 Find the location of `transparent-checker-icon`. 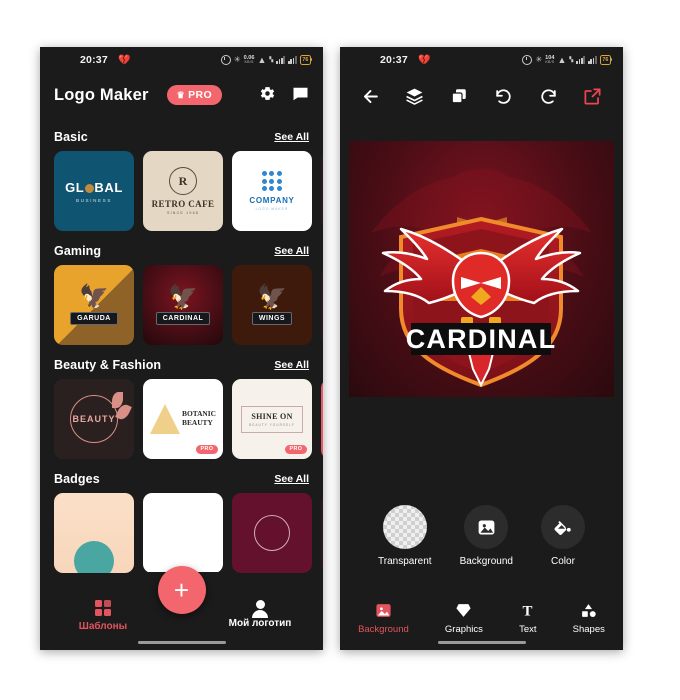

transparent-checker-icon is located at coordinates (404, 527).